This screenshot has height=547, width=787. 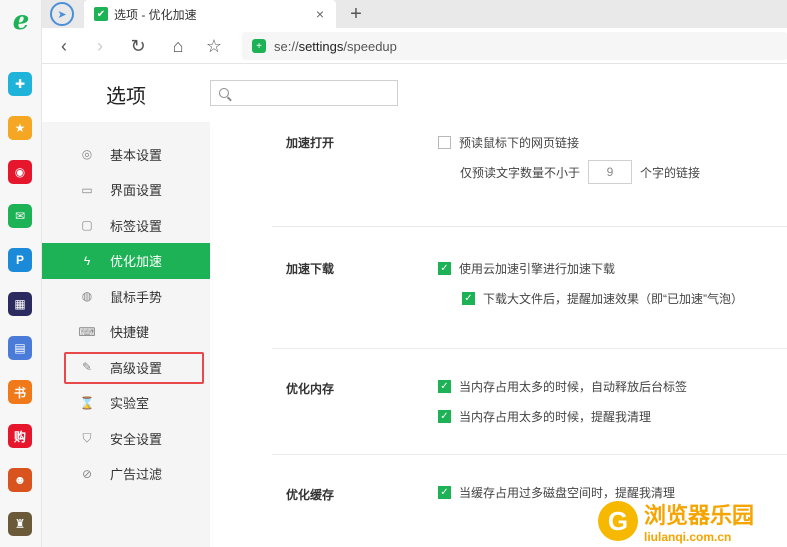 I want to click on sidebar-item-icon: ◍, so click(x=87, y=296).